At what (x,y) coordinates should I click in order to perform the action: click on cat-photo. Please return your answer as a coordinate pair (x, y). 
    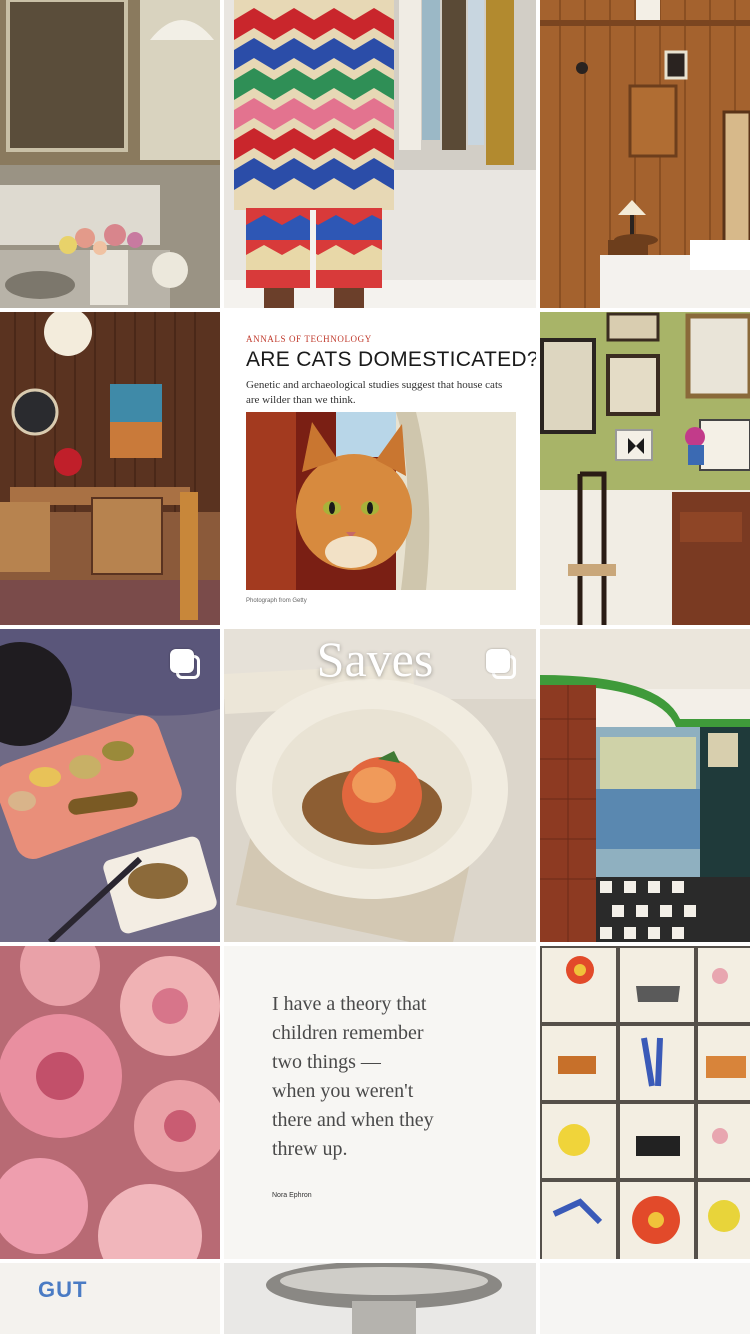
    Looking at the image, I should click on (381, 501).